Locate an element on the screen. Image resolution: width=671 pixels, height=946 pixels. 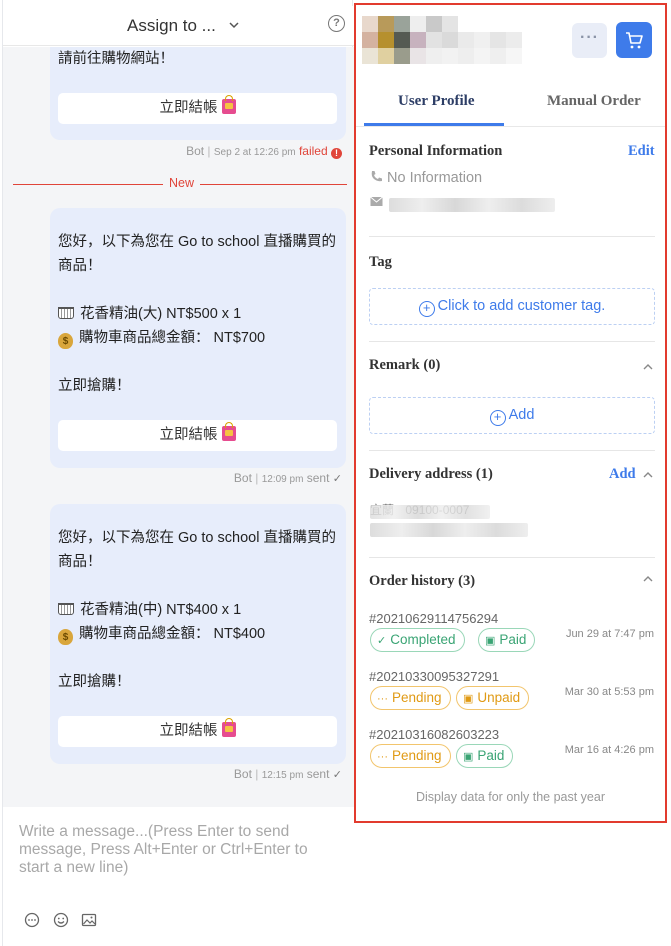
chevron-down-icon is located at coordinates (234, 25).